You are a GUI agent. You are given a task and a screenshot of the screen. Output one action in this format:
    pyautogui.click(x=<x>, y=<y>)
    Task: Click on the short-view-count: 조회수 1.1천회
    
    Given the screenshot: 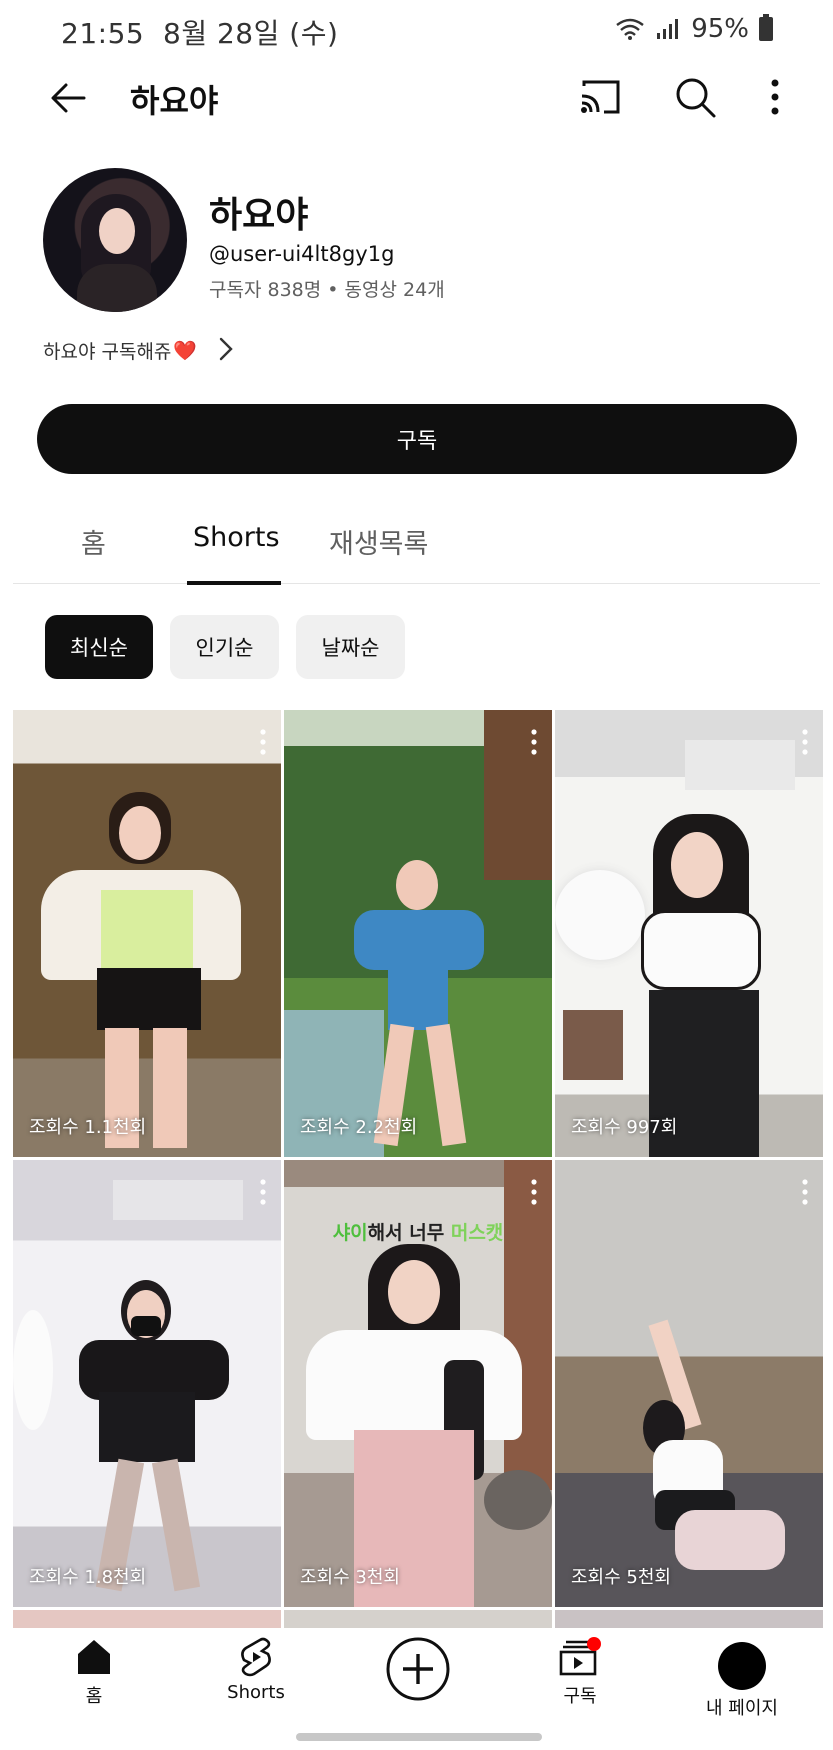 What is the action you would take?
    pyautogui.click(x=88, y=1127)
    